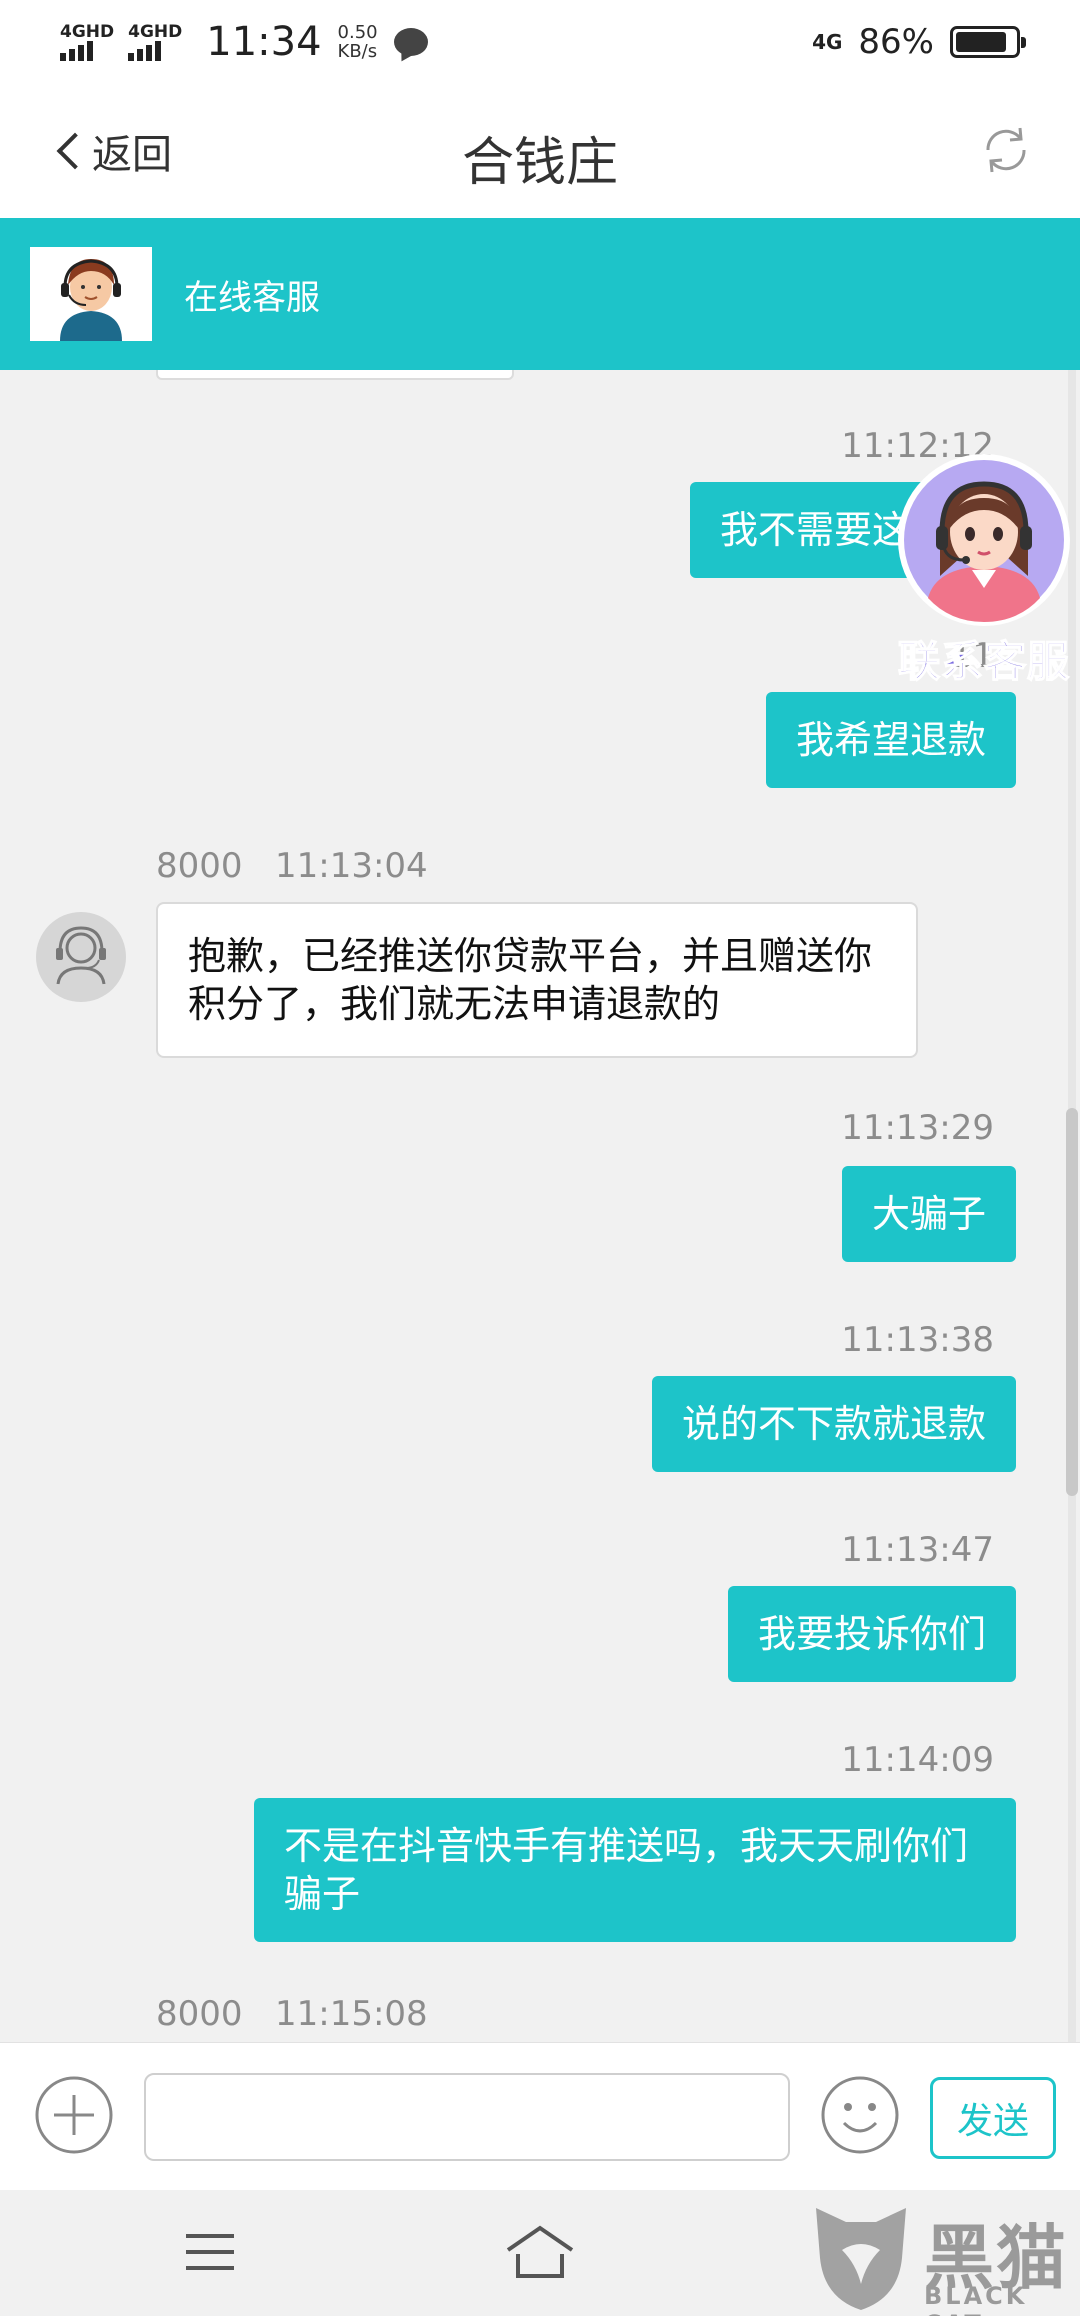 This screenshot has height=2316, width=1080. What do you see at coordinates (74, 2115) in the screenshot?
I see `plus-circle-icon` at bounding box center [74, 2115].